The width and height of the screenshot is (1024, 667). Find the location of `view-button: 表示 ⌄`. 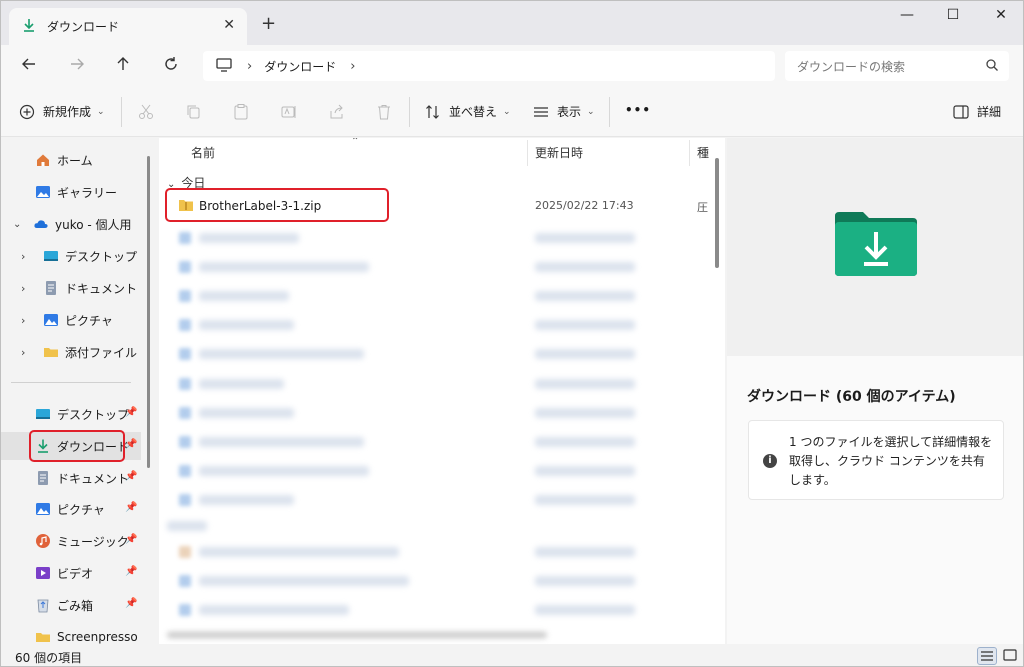

view-button: 表示 ⌄ is located at coordinates (564, 111).